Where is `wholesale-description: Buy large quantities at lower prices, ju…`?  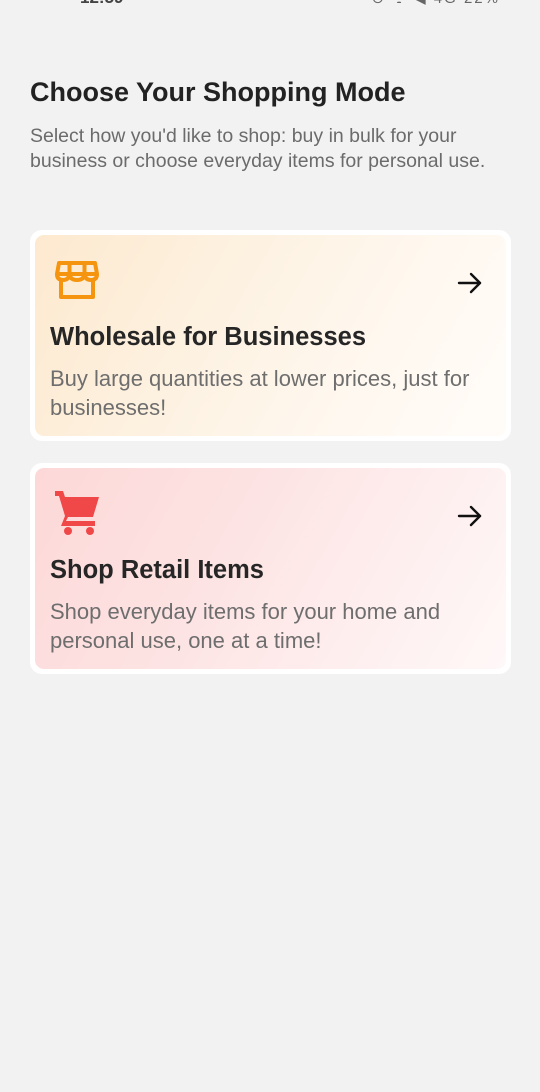
wholesale-description: Buy large quantities at lower prices, ju… is located at coordinates (260, 393).